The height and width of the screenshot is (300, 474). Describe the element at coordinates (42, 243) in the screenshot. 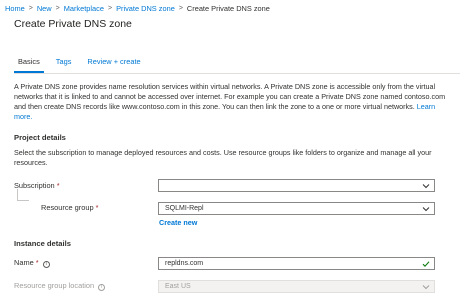

I see `instance-details-title: Instance details` at that location.